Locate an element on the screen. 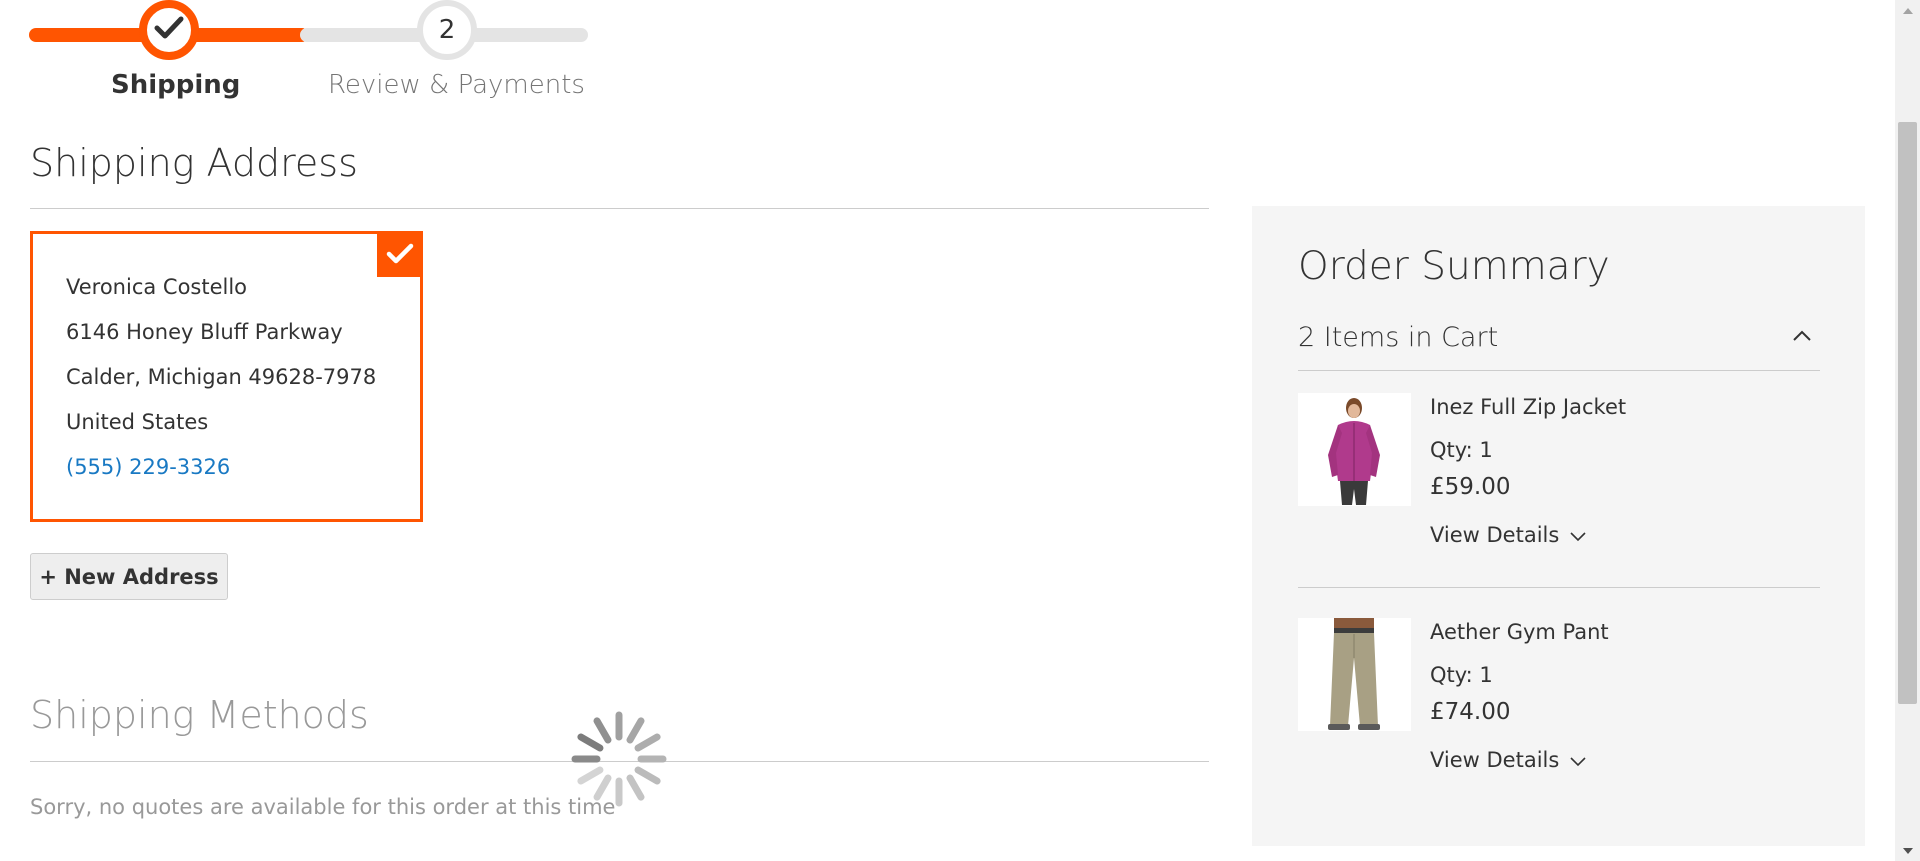 The width and height of the screenshot is (1920, 861). product-price: £59.00 is located at coordinates (1470, 487).